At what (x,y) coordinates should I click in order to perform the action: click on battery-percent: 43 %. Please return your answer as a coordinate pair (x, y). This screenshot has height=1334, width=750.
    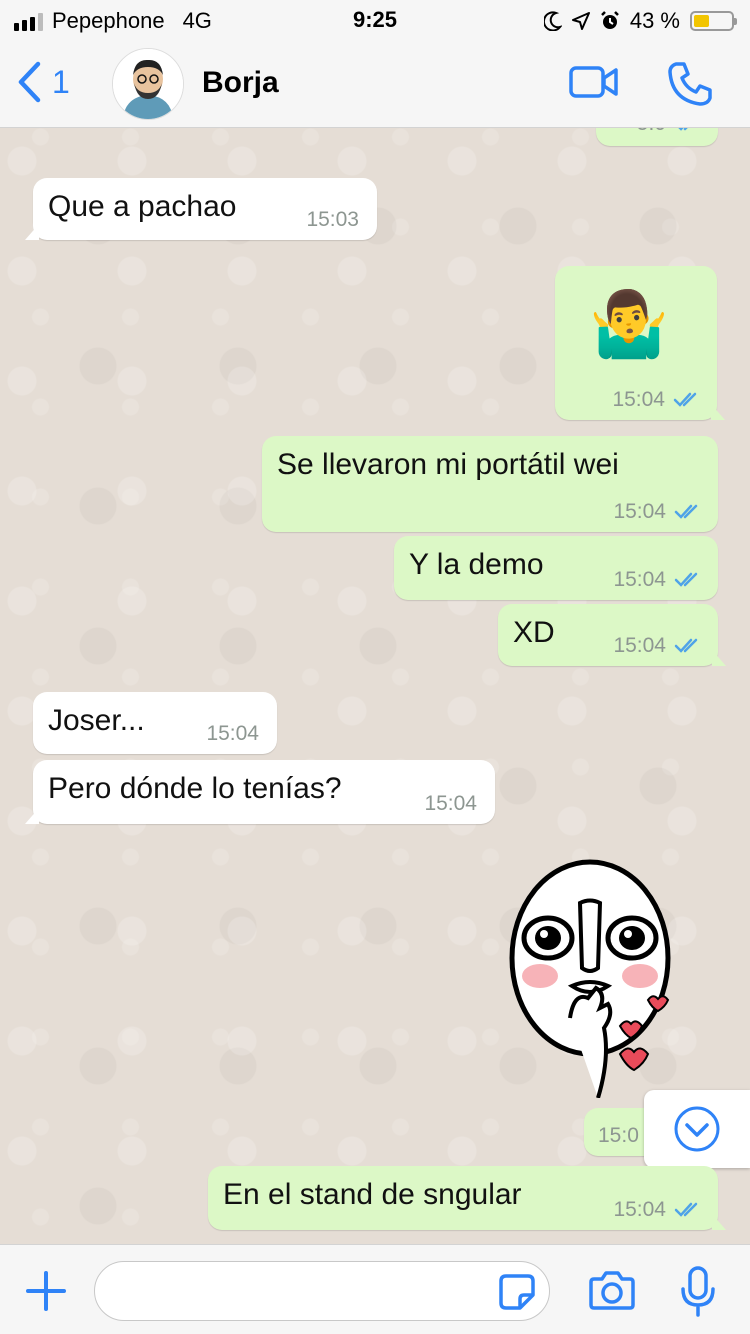
    Looking at the image, I should click on (654, 20).